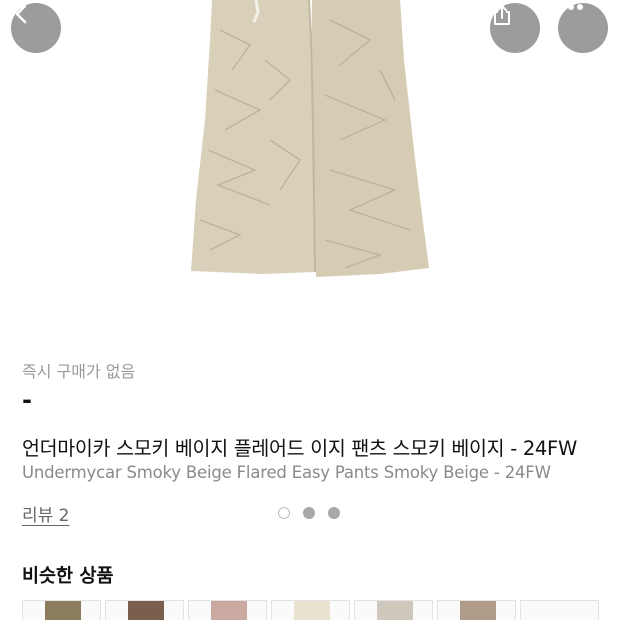 This screenshot has height=620, width=620. Describe the element at coordinates (68, 576) in the screenshot. I see `similar-products-heading: 비슷한 상품` at that location.